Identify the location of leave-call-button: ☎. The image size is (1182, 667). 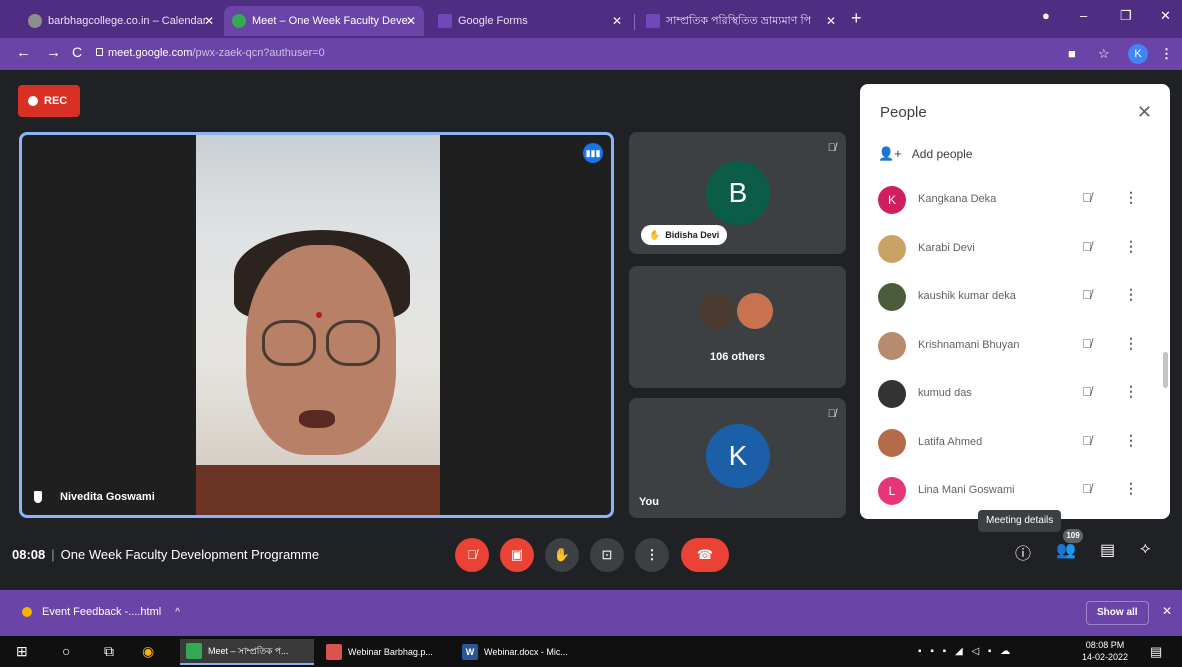
(705, 555).